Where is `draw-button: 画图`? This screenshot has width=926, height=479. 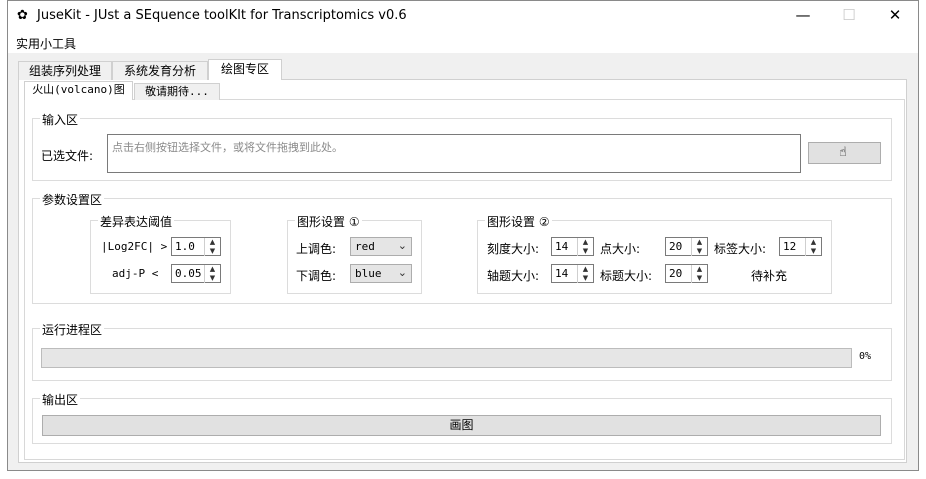 draw-button: 画图 is located at coordinates (461, 425).